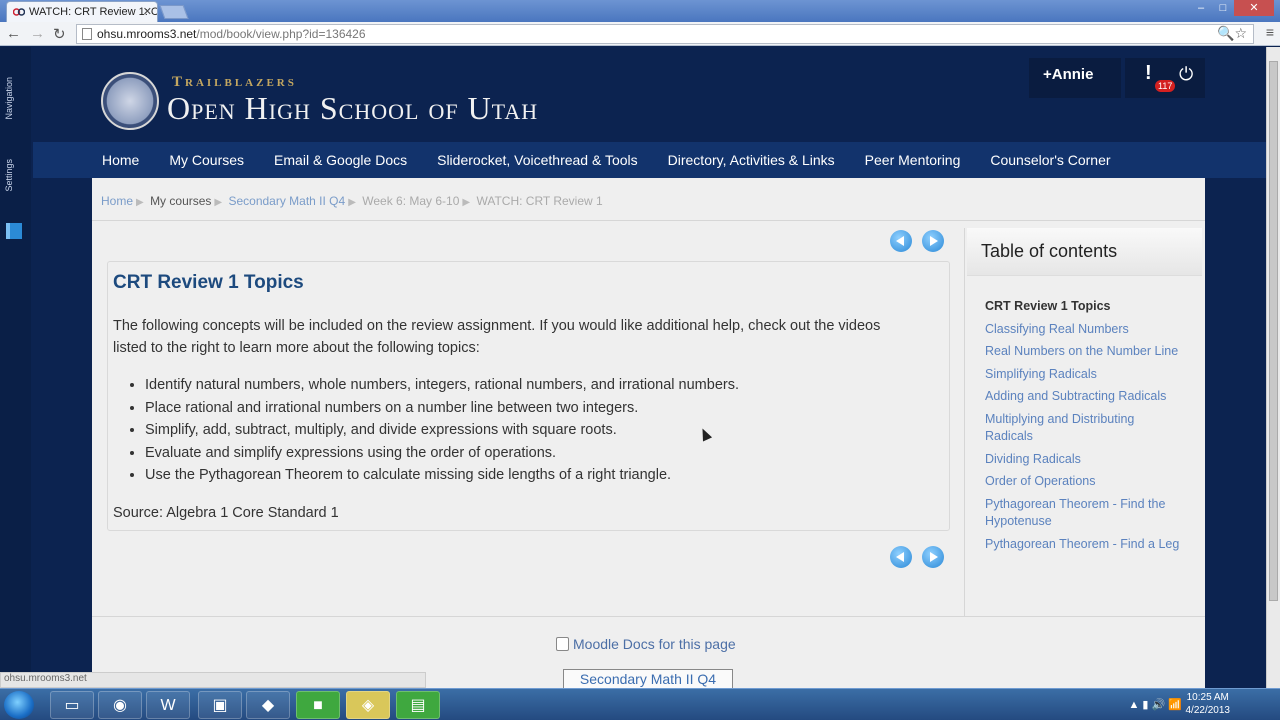 The width and height of the screenshot is (1280, 720). What do you see at coordinates (640, 11) in the screenshot?
I see `browser-tab-bar: WATCH: CRT Review 1: C ✕ – □ ✕` at bounding box center [640, 11].